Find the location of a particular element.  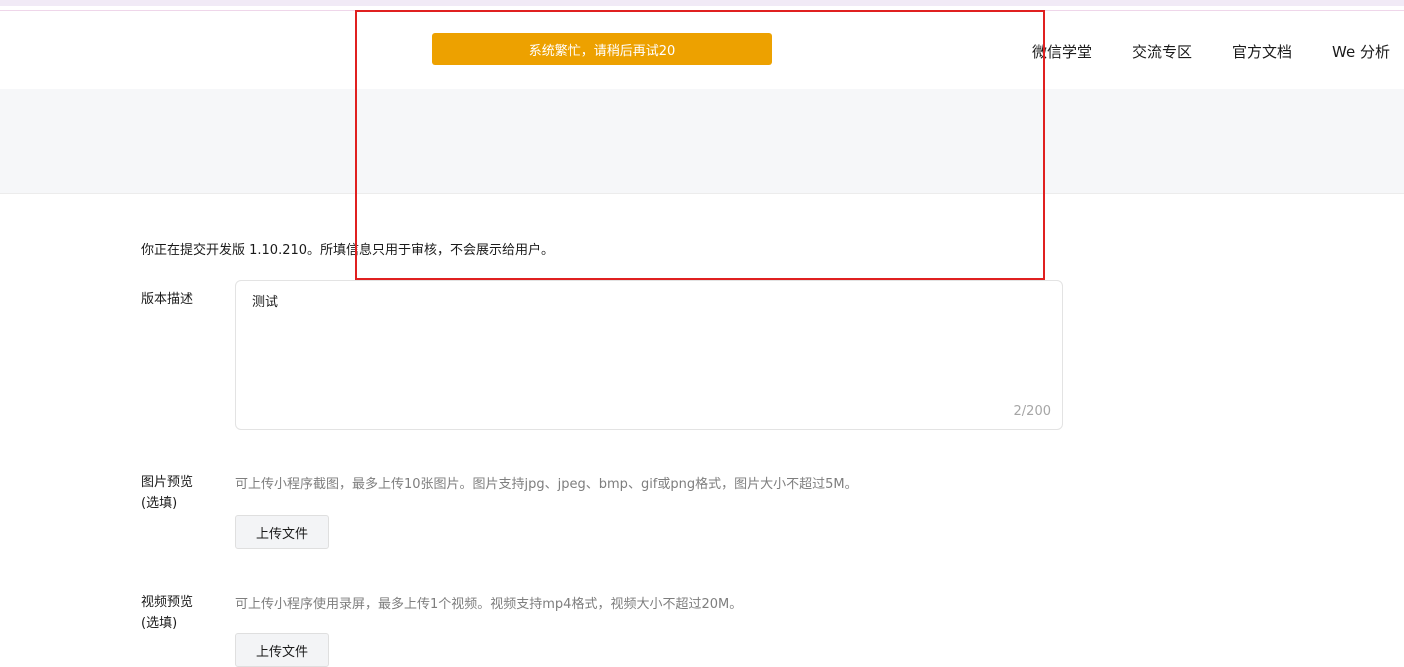

video-preview-label-title: 视频预览 is located at coordinates (167, 602).